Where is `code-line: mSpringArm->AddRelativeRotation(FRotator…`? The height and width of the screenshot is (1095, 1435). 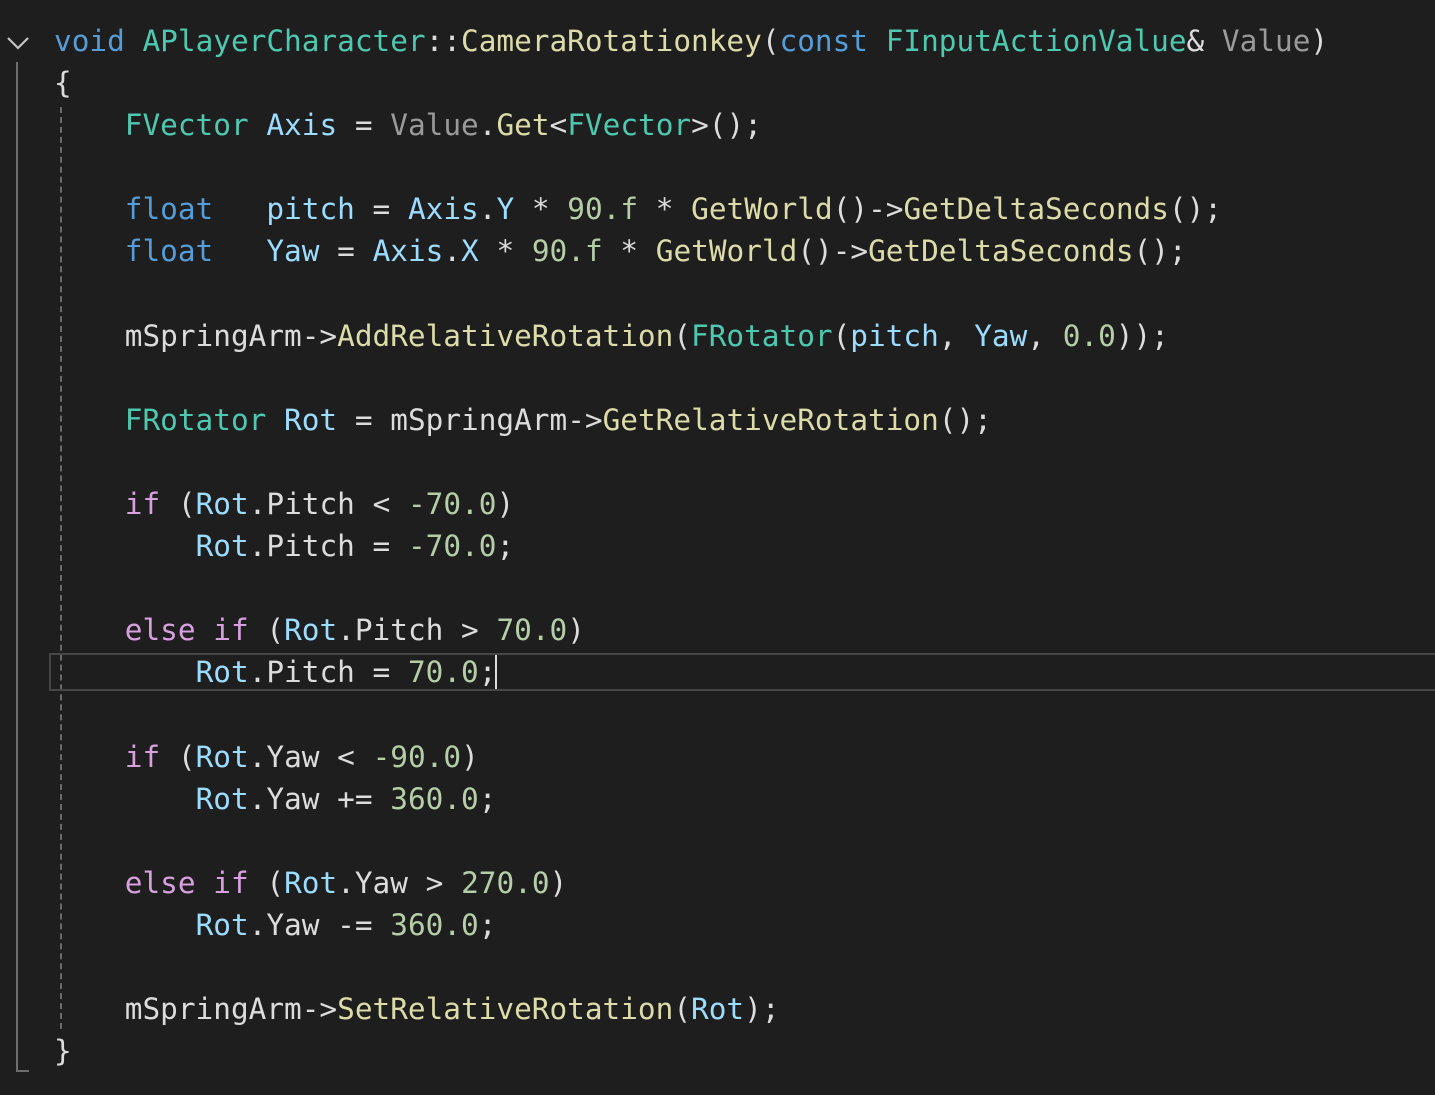
code-line: mSpringArm->AddRelativeRotation(FRotator… is located at coordinates (691, 336).